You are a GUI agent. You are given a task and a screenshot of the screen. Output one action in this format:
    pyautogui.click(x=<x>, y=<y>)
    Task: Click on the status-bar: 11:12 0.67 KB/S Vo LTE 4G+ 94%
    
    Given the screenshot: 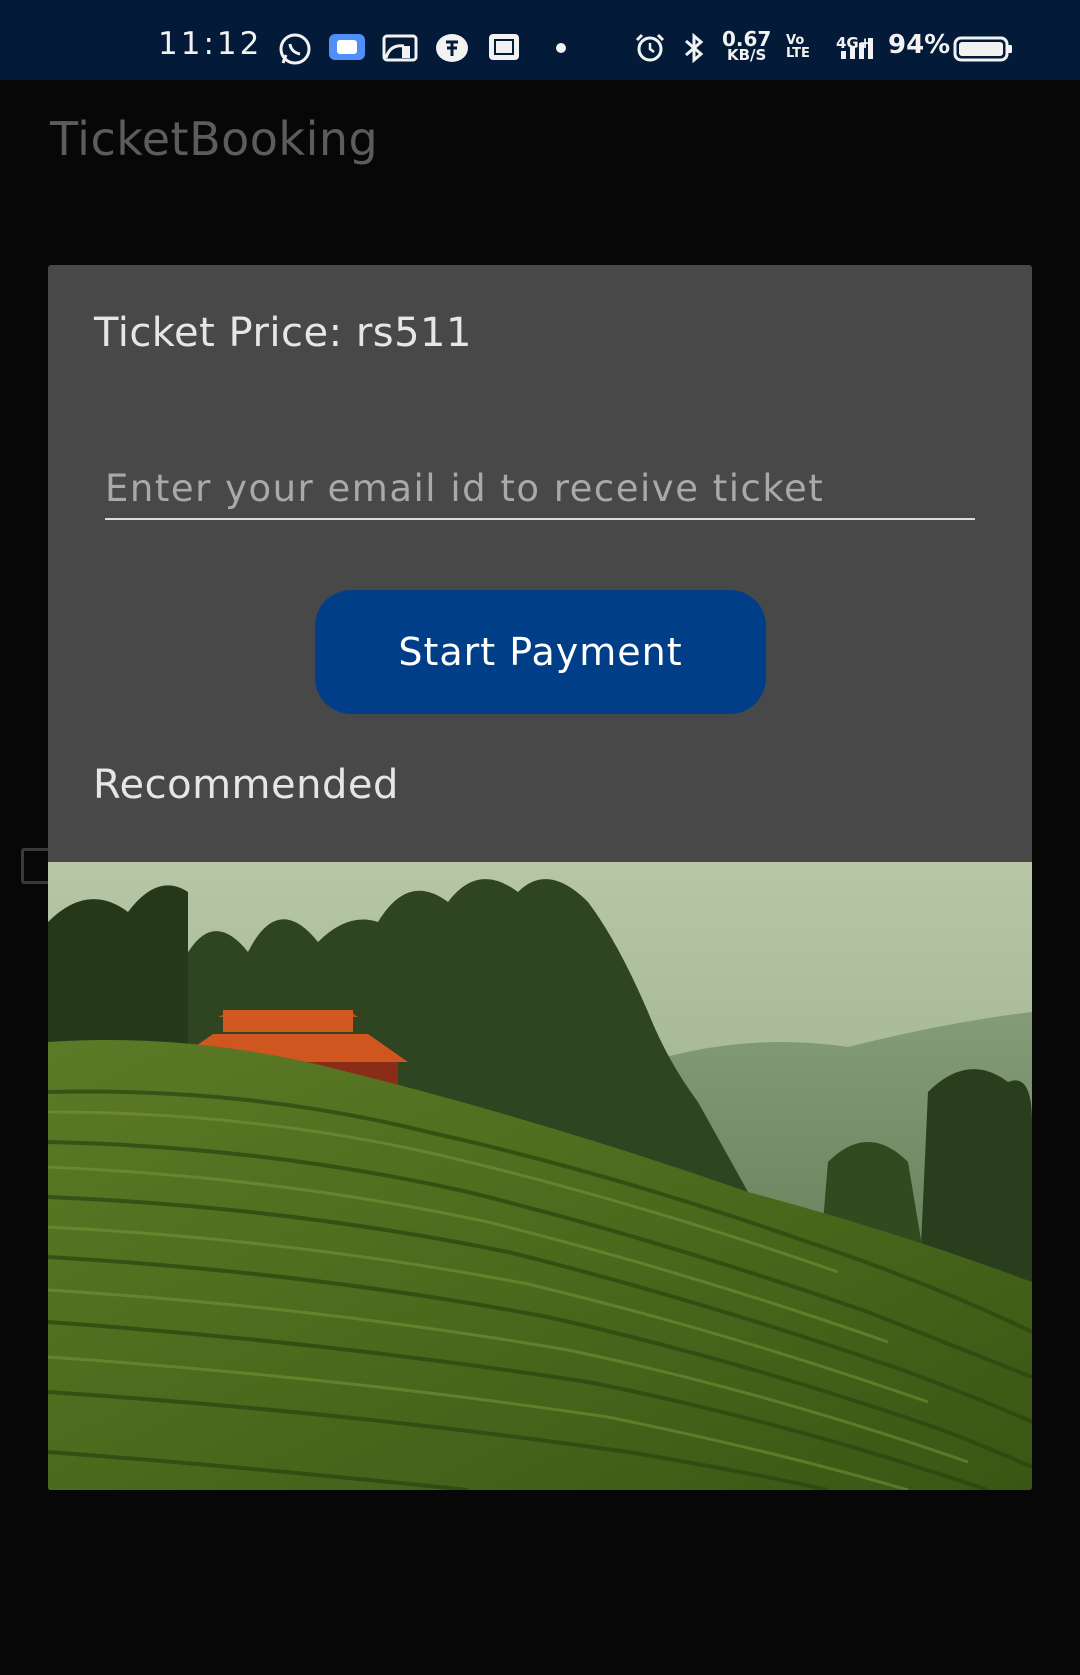 What is the action you would take?
    pyautogui.click(x=540, y=40)
    